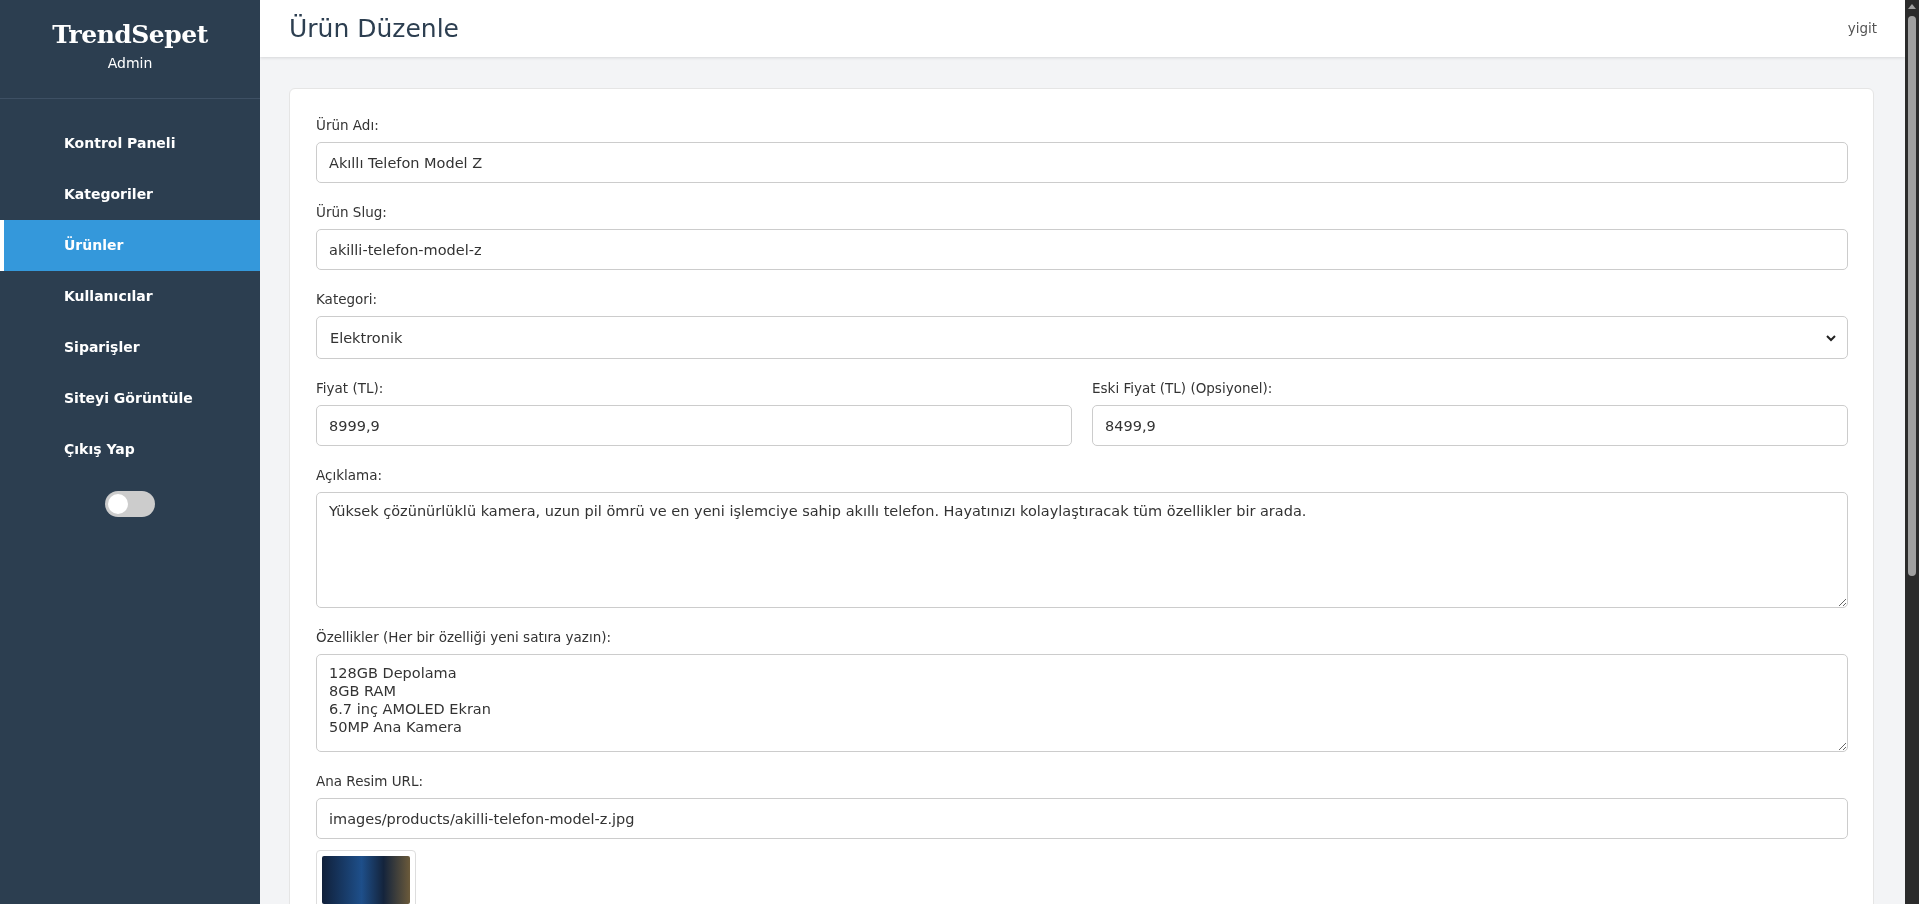 This screenshot has height=904, width=1919. Describe the element at coordinates (130, 347) in the screenshot. I see `sidebar-item: Siparişler` at that location.